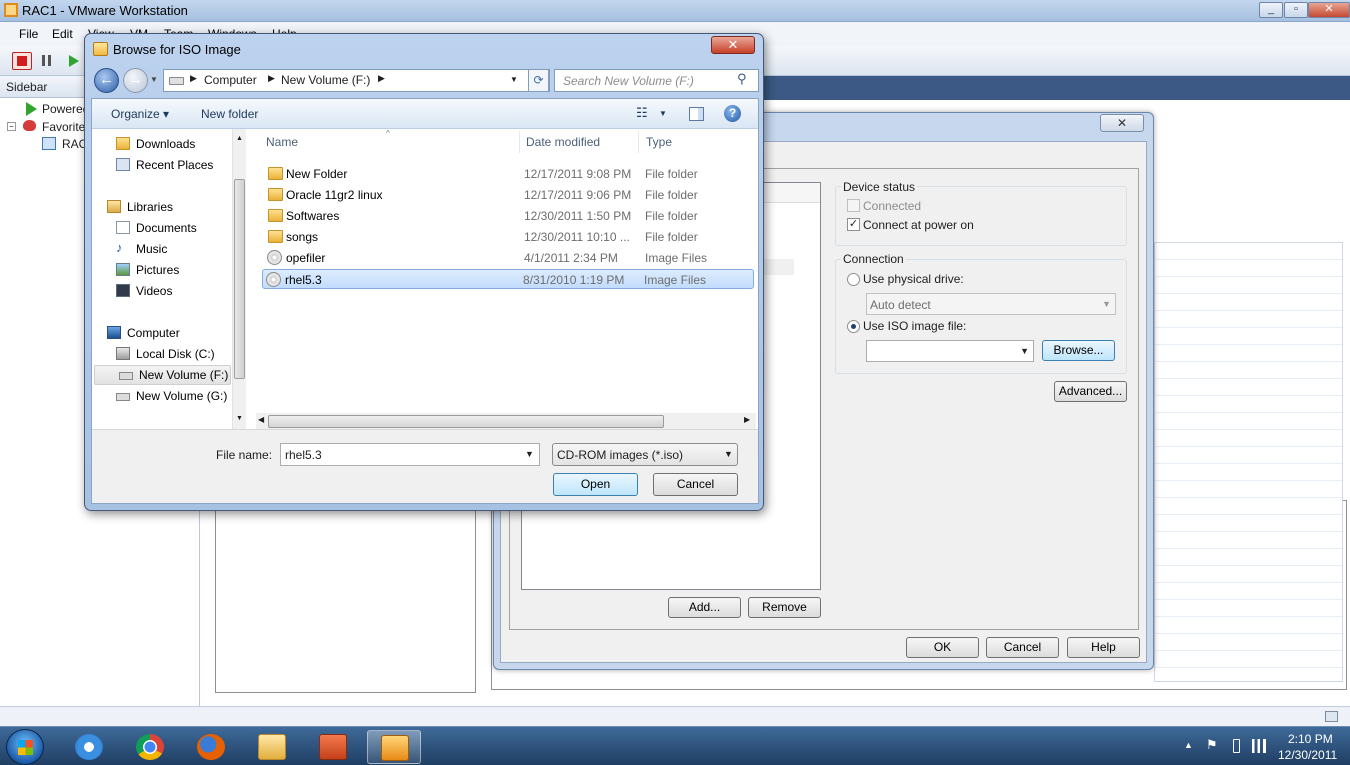 This screenshot has height=765, width=1350. What do you see at coordinates (981, 216) in the screenshot?
I see `device-status-group` at bounding box center [981, 216].